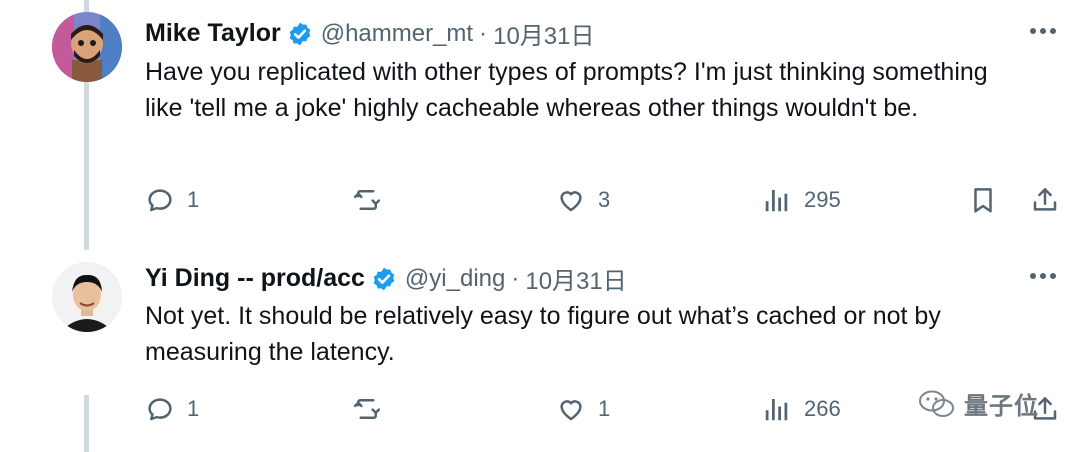  I want to click on author-handle: @hammer_mt, so click(397, 34).